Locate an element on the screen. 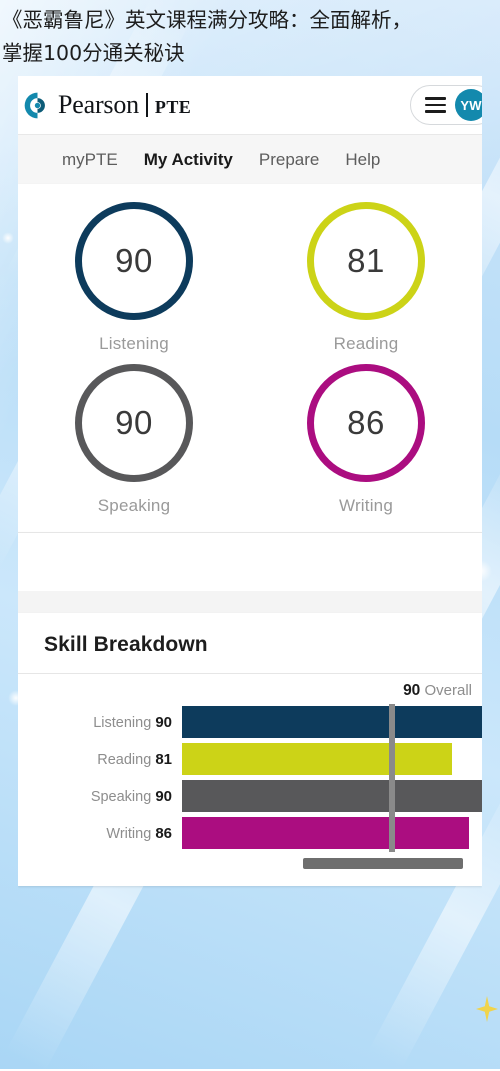  header-controls: YW is located at coordinates (446, 105).